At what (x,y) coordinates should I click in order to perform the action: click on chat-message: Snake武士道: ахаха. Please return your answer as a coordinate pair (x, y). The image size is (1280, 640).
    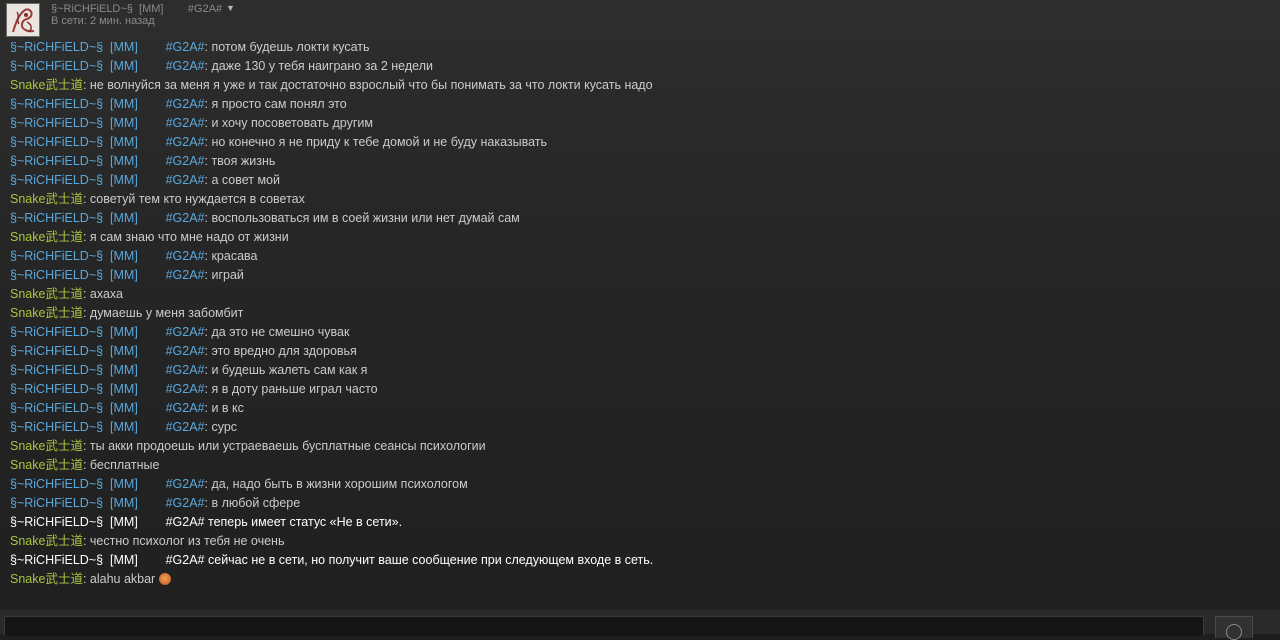
    Looking at the image, I should click on (645, 294).